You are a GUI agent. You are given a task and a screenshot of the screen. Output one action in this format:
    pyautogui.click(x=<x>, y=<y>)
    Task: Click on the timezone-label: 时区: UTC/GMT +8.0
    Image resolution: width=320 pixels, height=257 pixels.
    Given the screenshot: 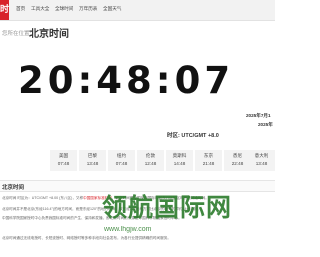 What is the action you would take?
    pyautogui.click(x=193, y=136)
    